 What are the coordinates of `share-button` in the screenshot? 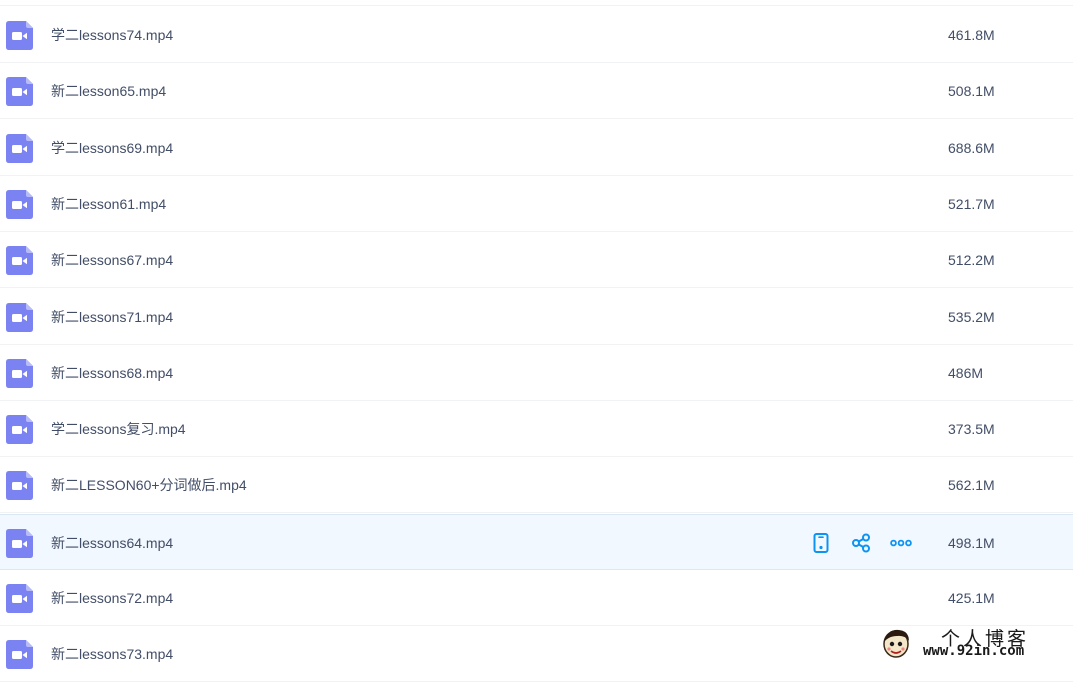 It's located at (861, 543).